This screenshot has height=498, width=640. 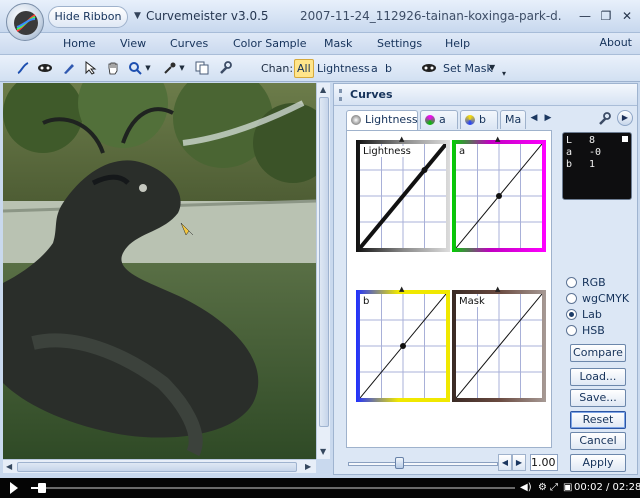 I want to click on volume-icon: ◀), so click(x=526, y=487).